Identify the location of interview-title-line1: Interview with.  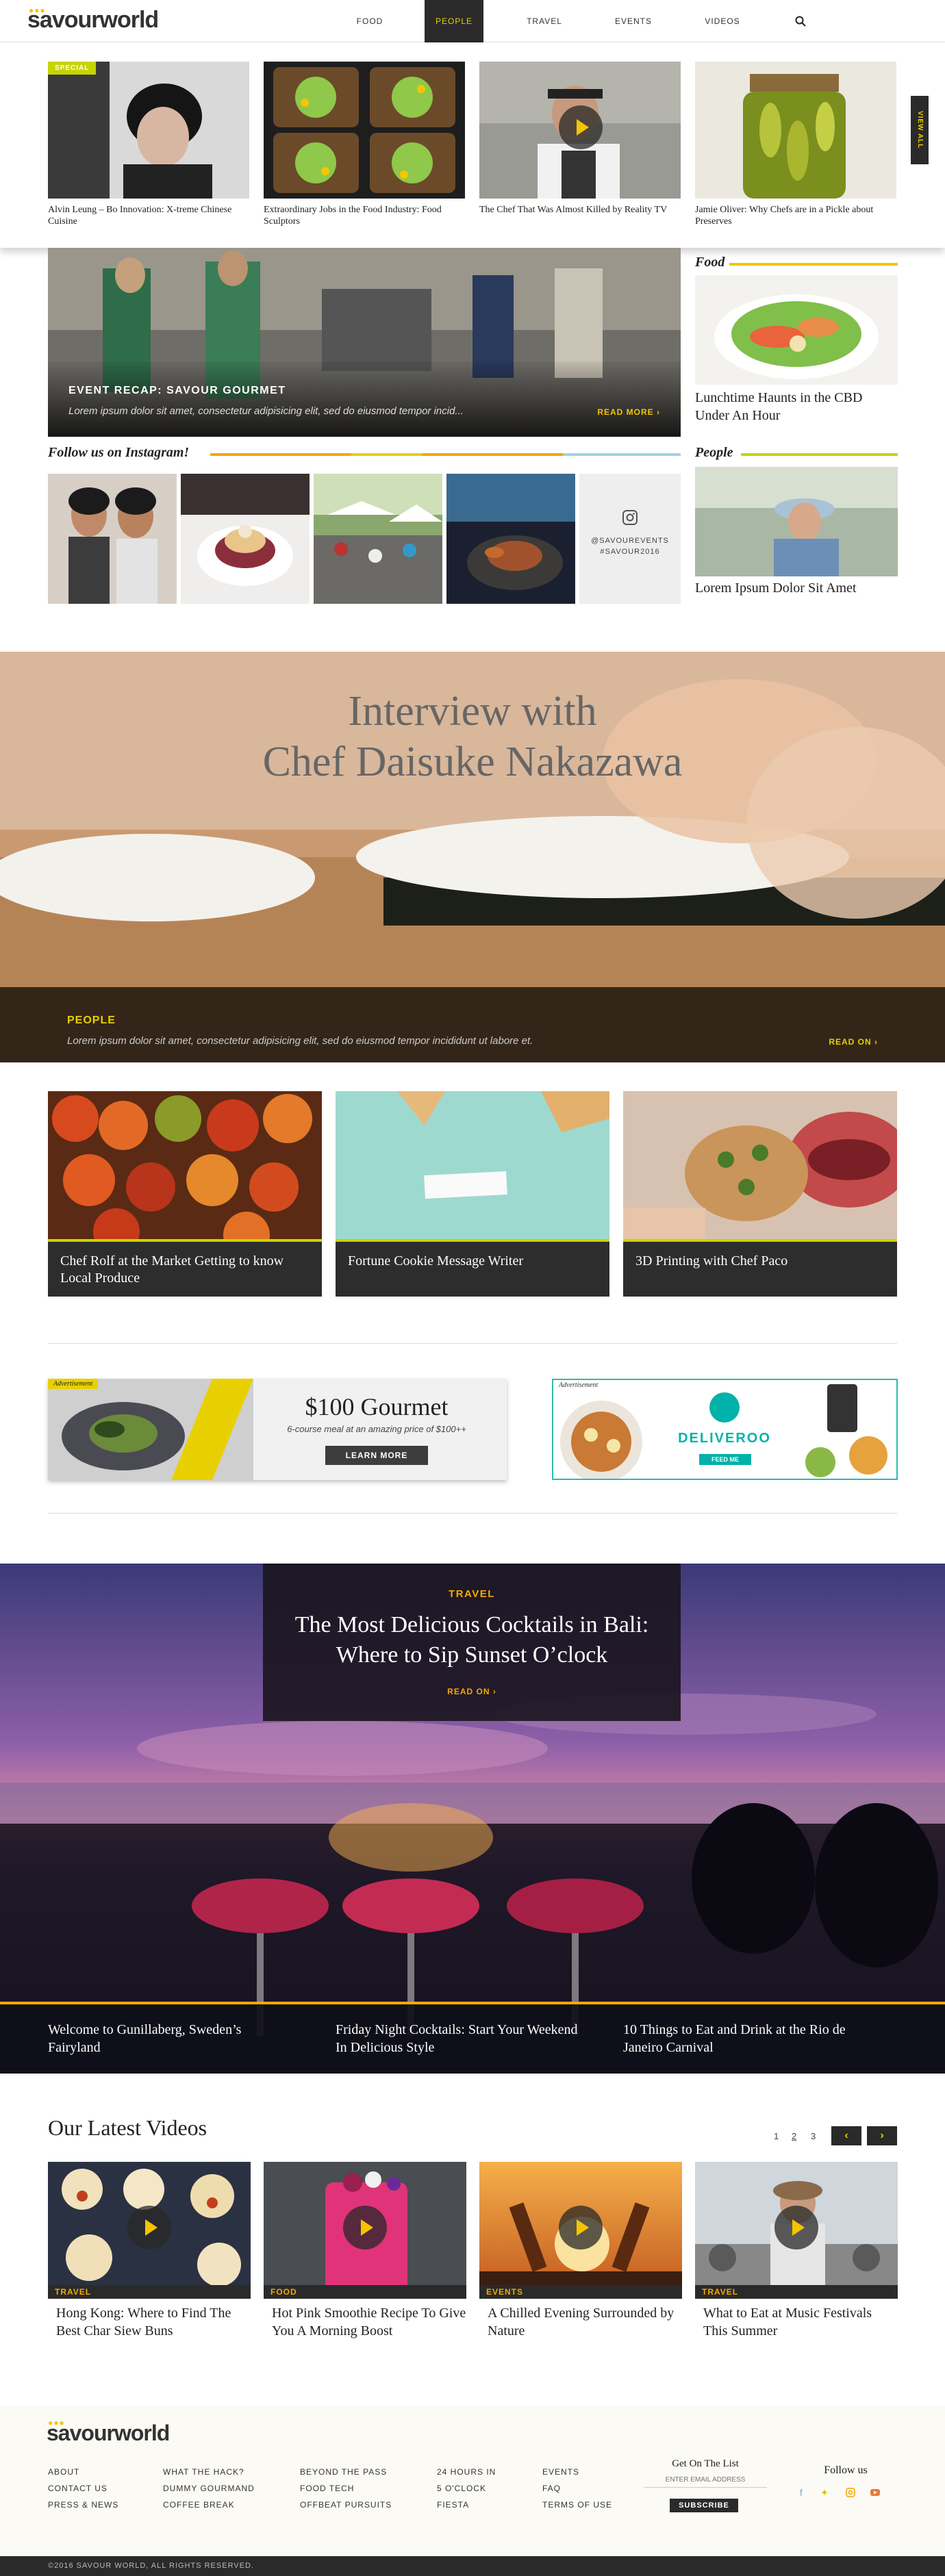
(473, 711).